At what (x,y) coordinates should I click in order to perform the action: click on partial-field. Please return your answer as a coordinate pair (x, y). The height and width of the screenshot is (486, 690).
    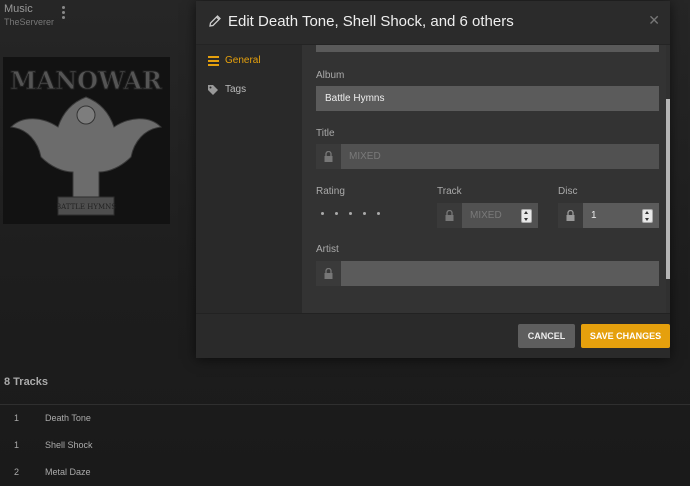
    Looking at the image, I should click on (487, 48).